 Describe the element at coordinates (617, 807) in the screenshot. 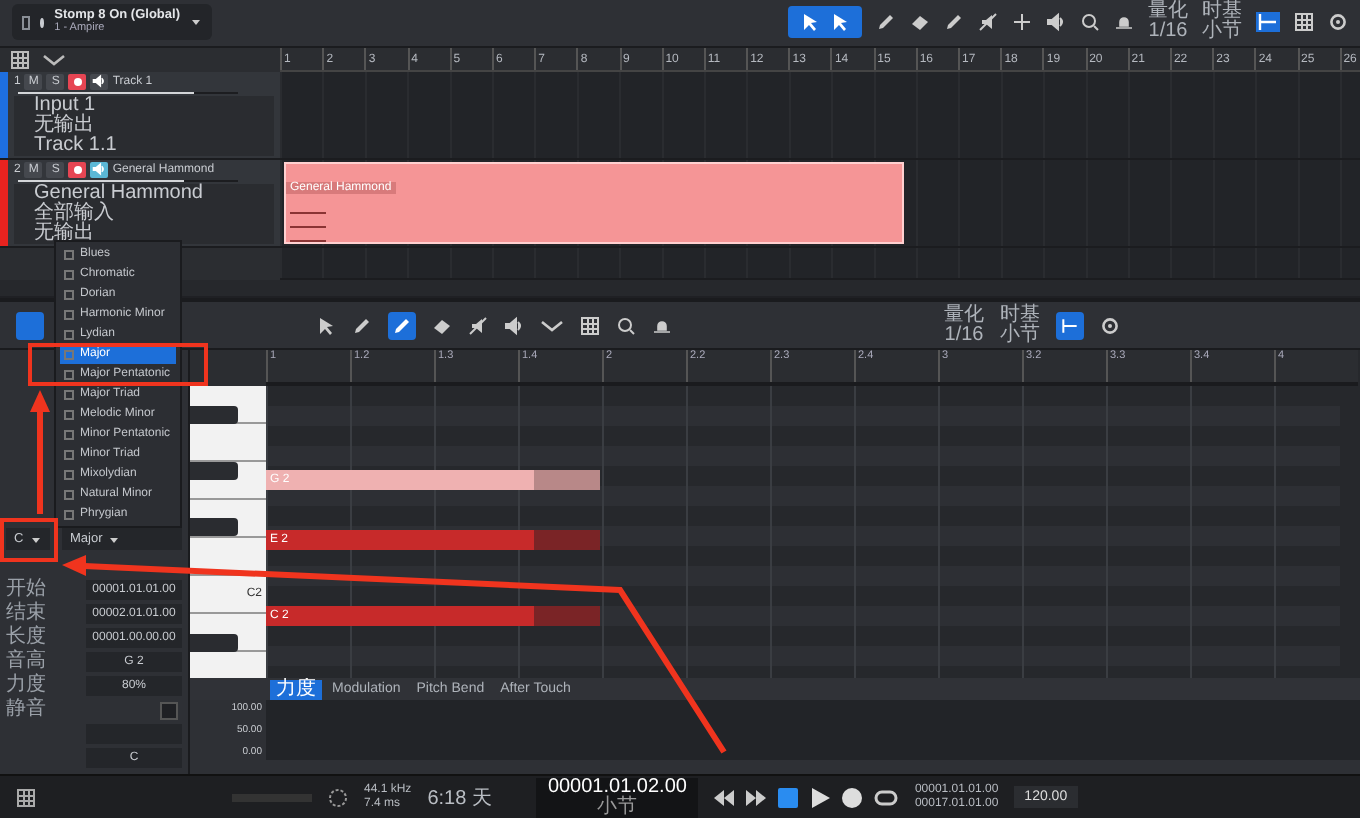

I see `position-unit: 小节` at that location.